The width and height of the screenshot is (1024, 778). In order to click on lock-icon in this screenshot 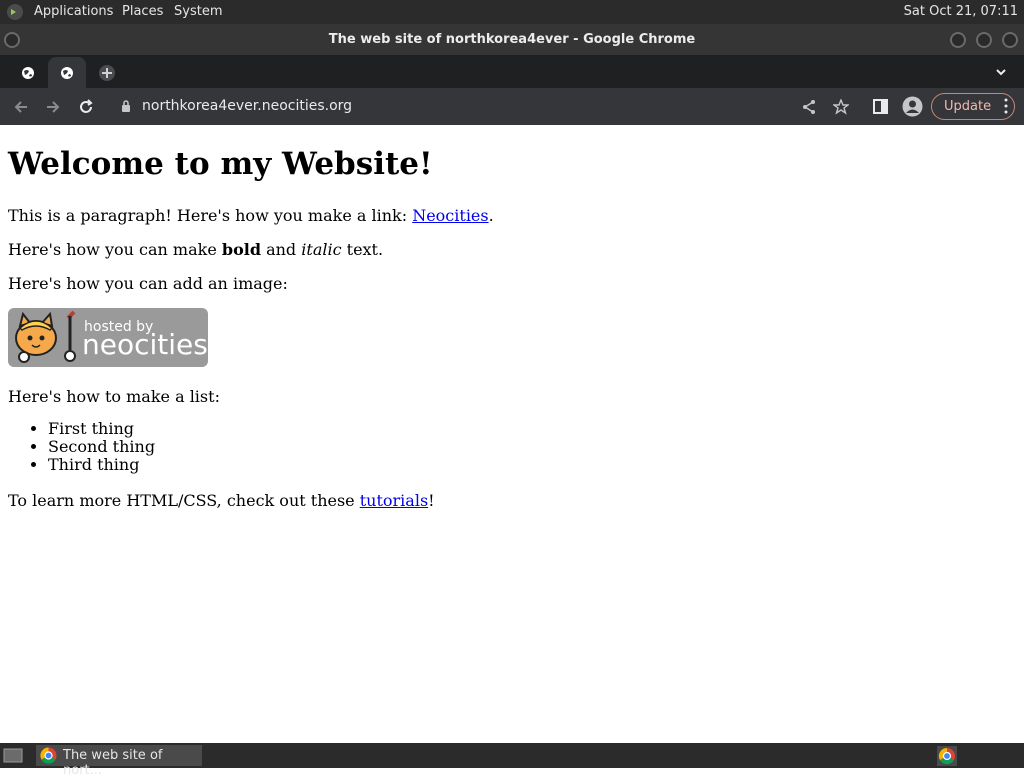, I will do `click(126, 106)`.